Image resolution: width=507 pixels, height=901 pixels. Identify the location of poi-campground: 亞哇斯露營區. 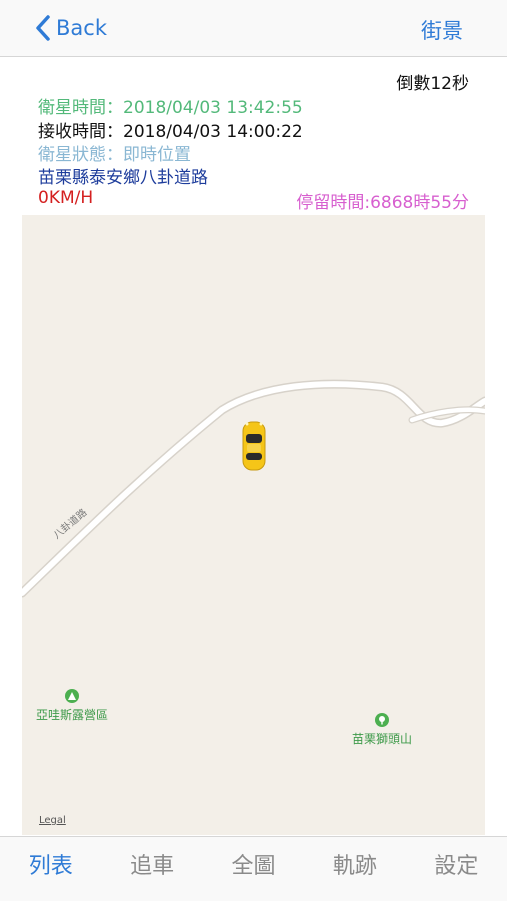
(72, 706).